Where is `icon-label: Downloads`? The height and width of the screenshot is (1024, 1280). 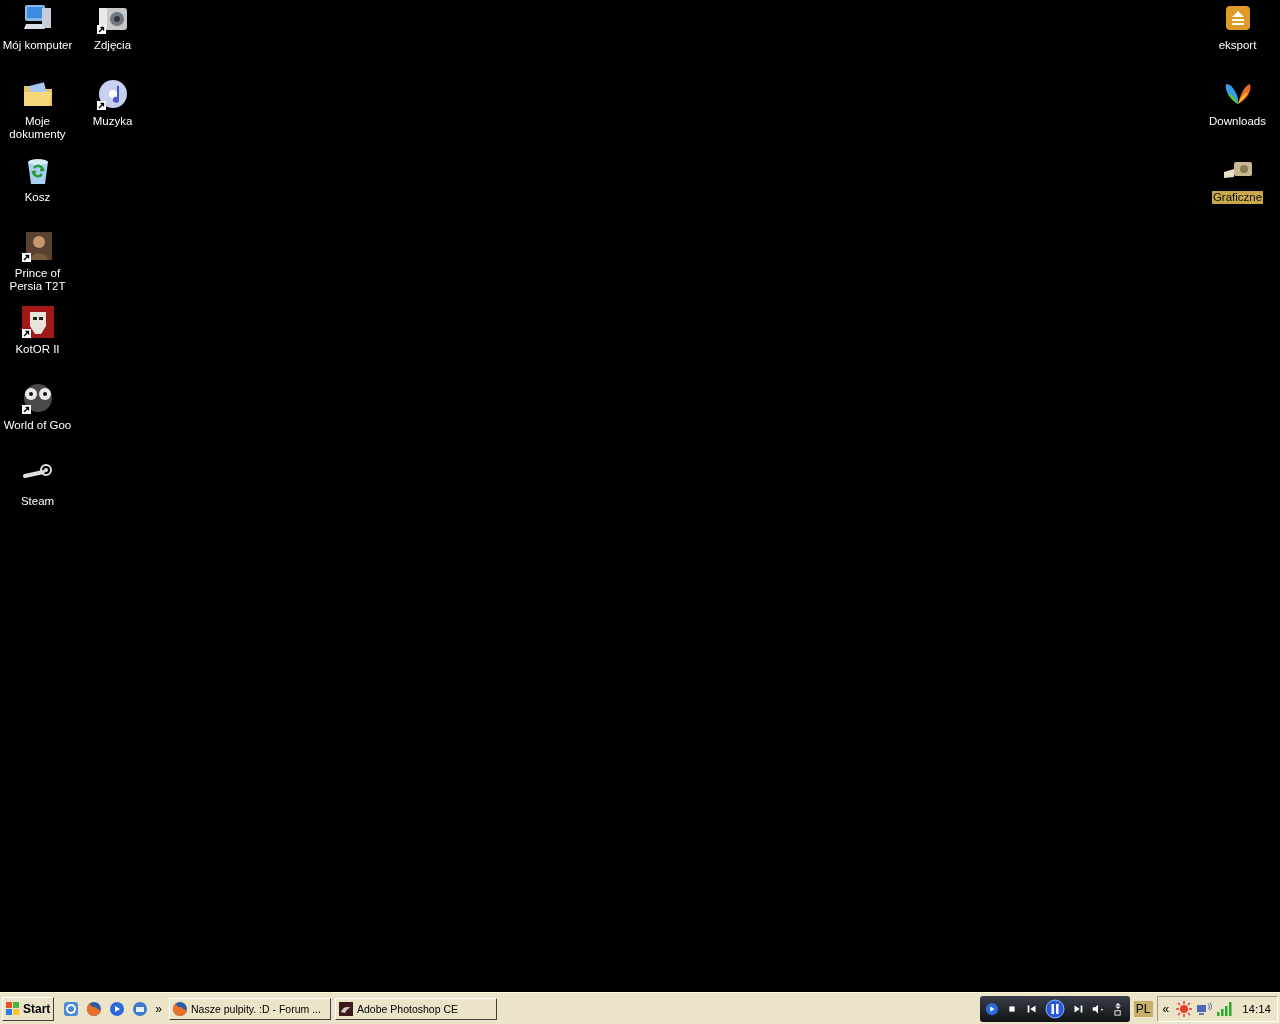
icon-label: Downloads is located at coordinates (1237, 121).